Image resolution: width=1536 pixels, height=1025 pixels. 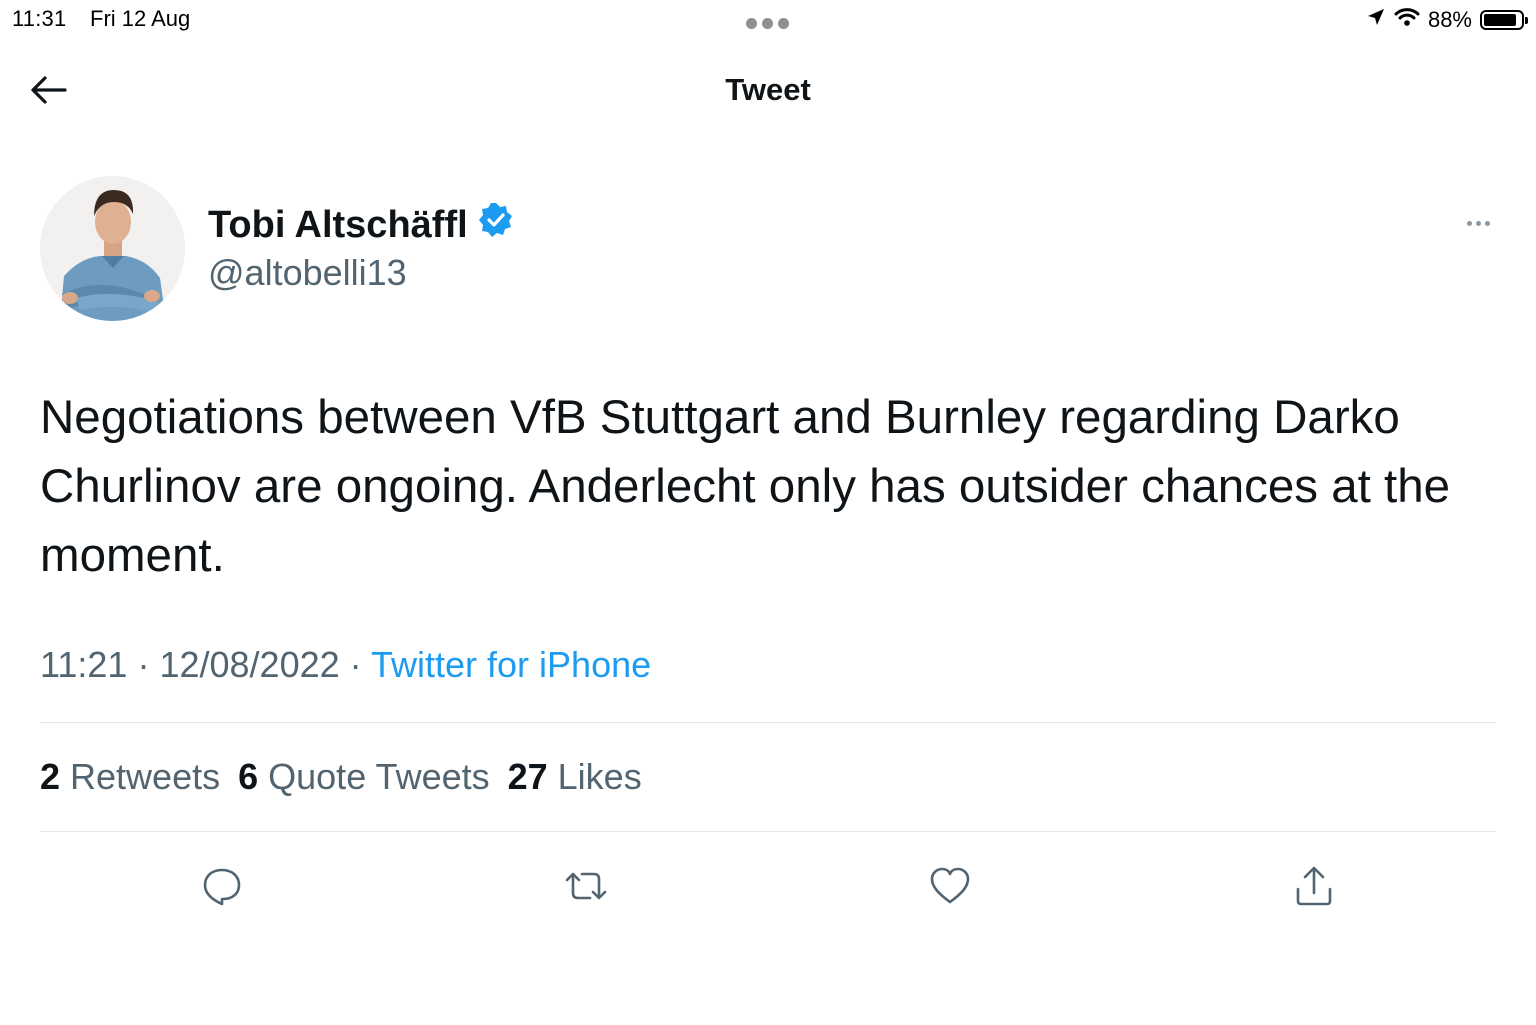 I want to click on author-name: Tobi Altschäffl, so click(x=338, y=225).